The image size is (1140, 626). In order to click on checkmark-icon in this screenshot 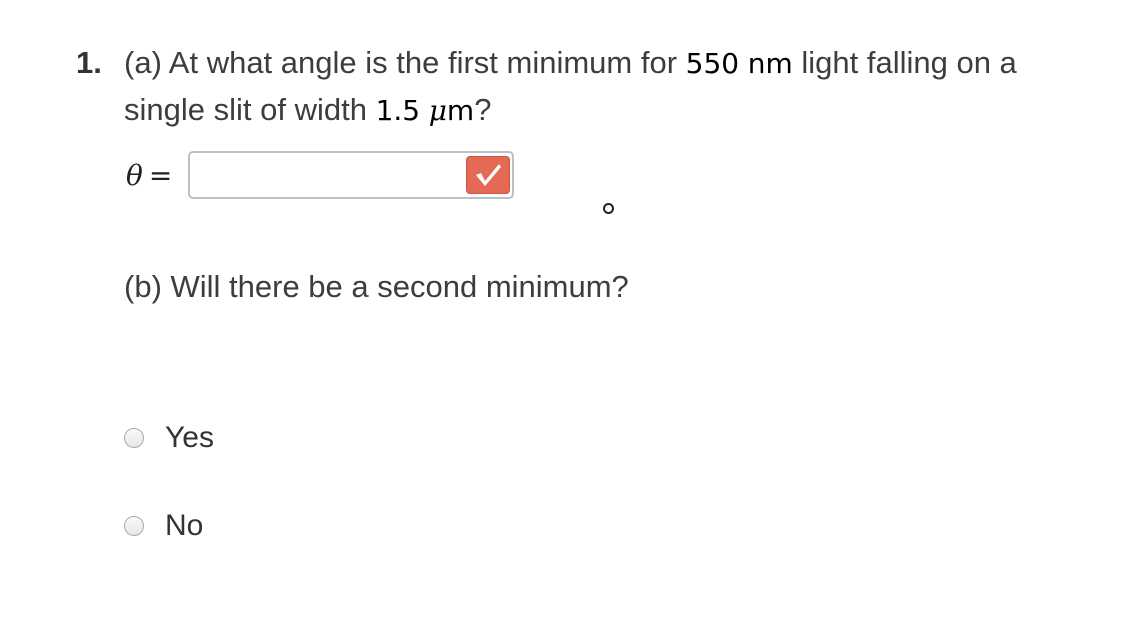, I will do `click(488, 175)`.